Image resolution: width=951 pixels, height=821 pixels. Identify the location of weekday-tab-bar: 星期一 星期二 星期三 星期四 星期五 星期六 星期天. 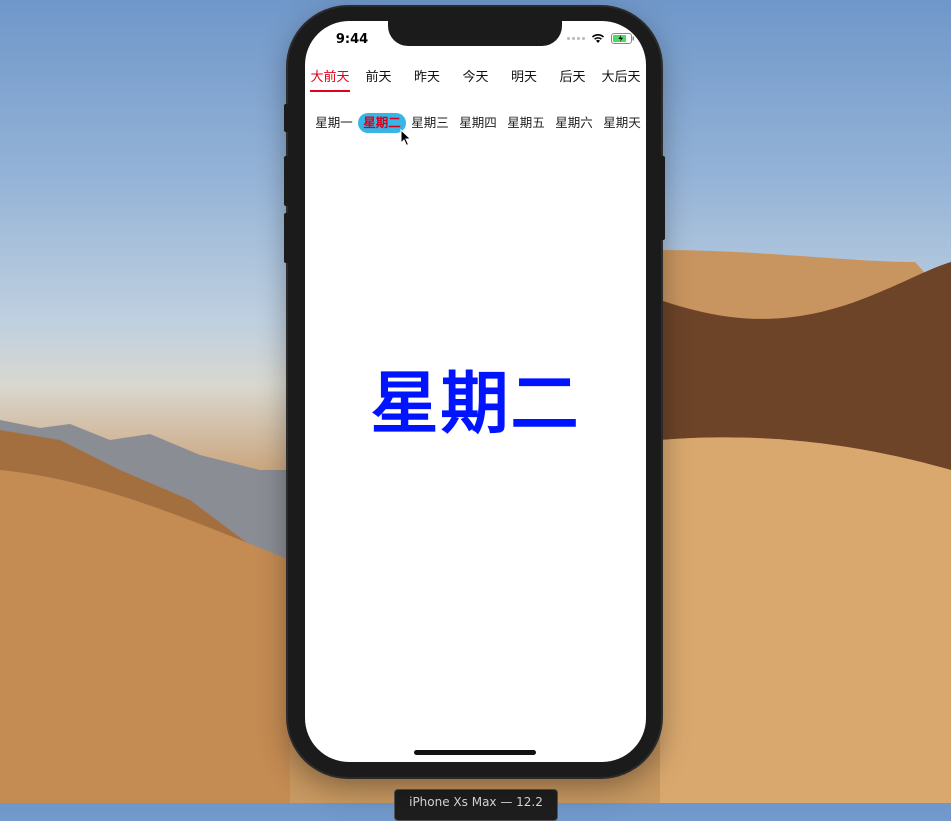
(478, 124).